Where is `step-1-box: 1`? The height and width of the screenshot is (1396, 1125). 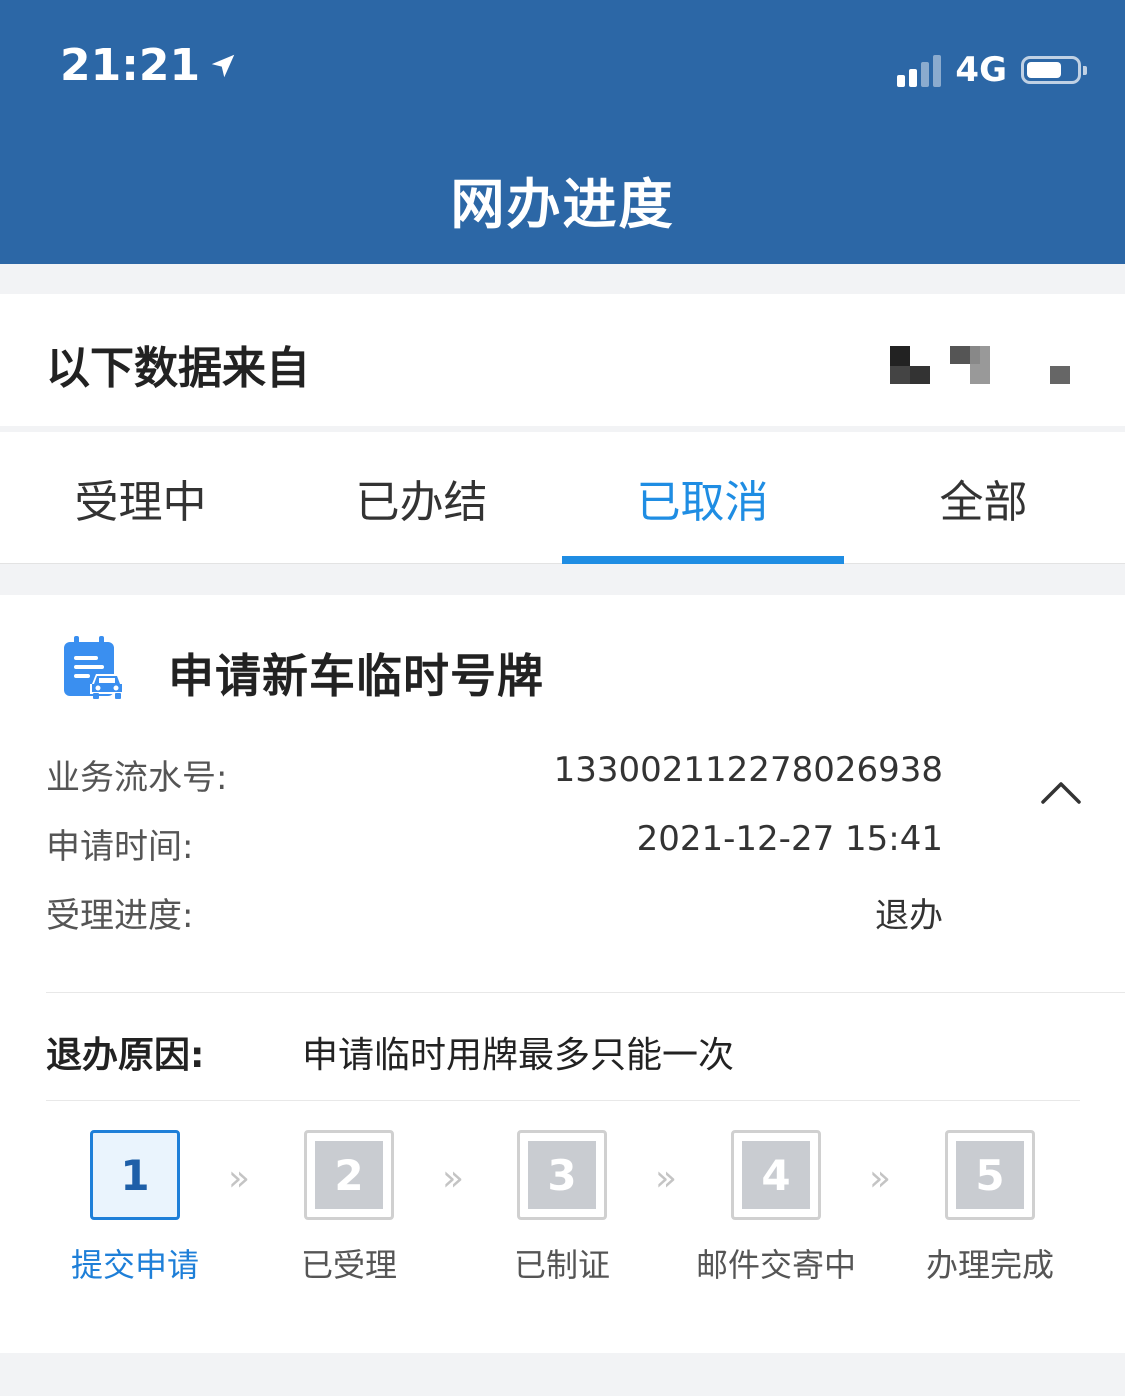
step-1-box: 1 is located at coordinates (135, 1175).